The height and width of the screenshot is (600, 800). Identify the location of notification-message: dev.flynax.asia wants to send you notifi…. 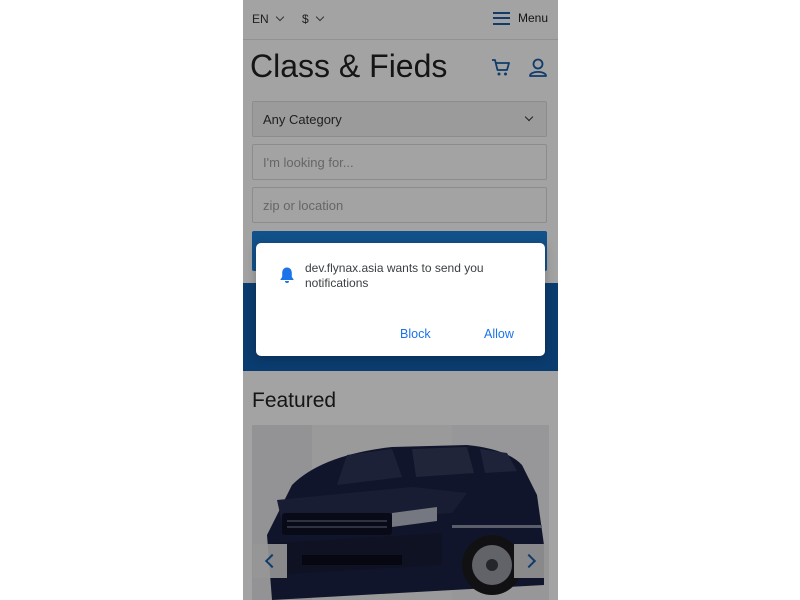
(394, 275).